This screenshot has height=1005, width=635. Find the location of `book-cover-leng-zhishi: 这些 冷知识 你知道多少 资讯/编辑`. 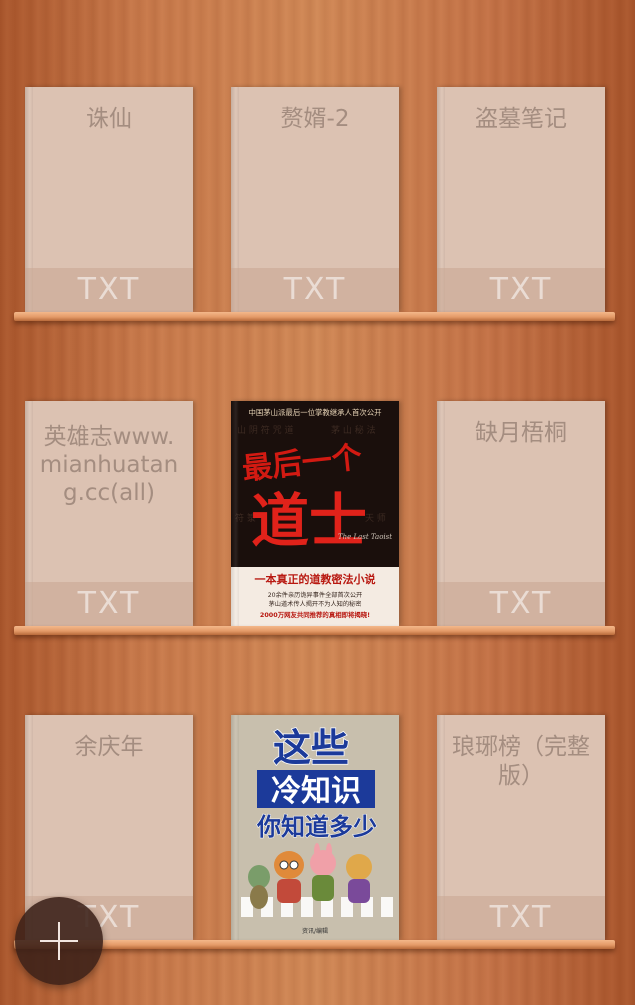

book-cover-leng-zhishi: 这些 冷知识 你知道多少 资讯/编辑 is located at coordinates (315, 827).